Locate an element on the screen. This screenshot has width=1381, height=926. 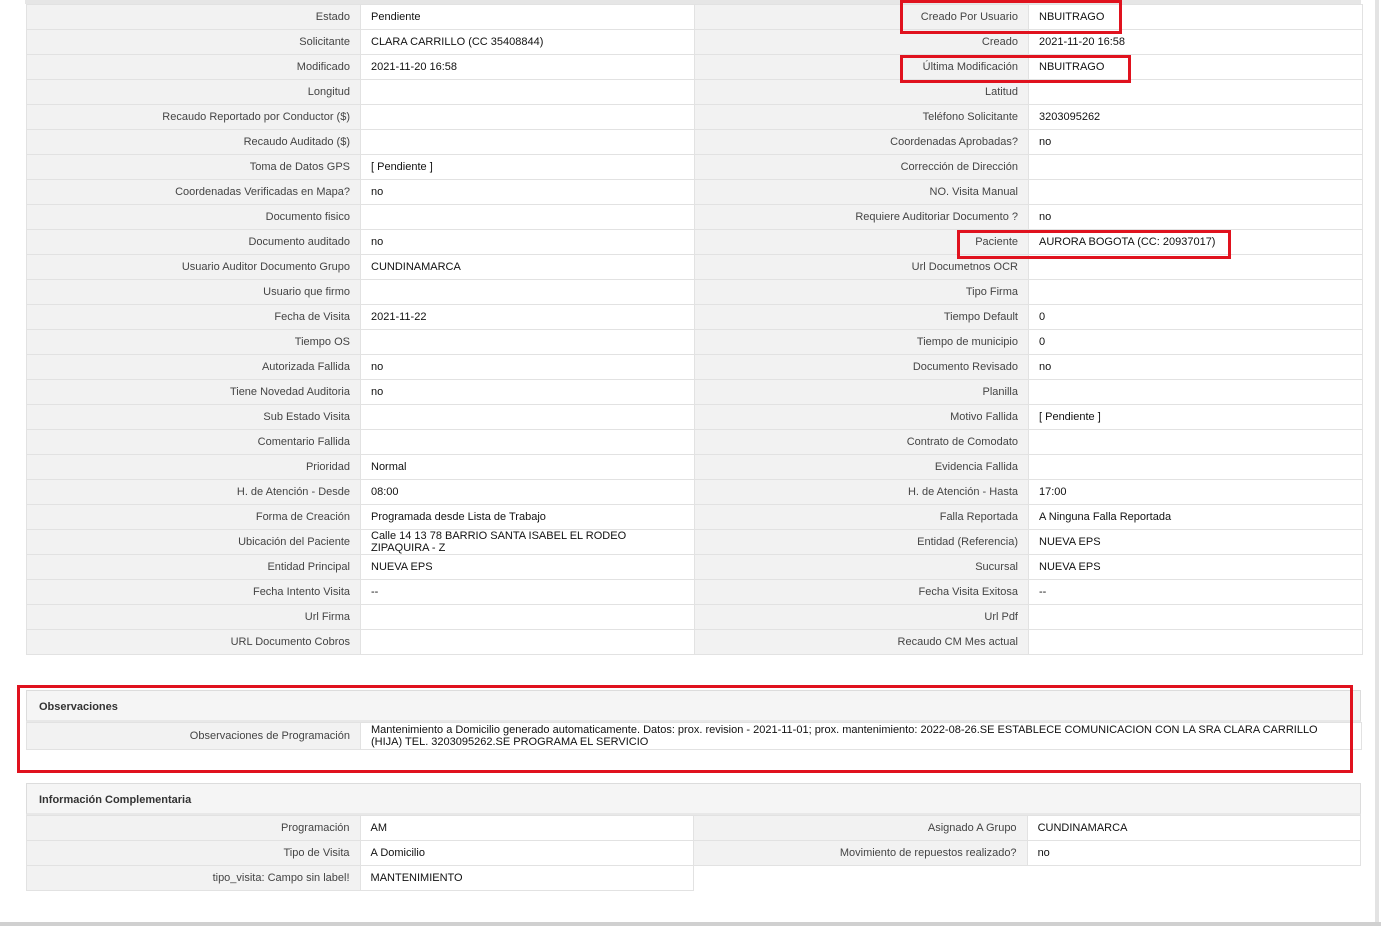
table-row: Url Firma Url Pdf is located at coordinates (694, 617).